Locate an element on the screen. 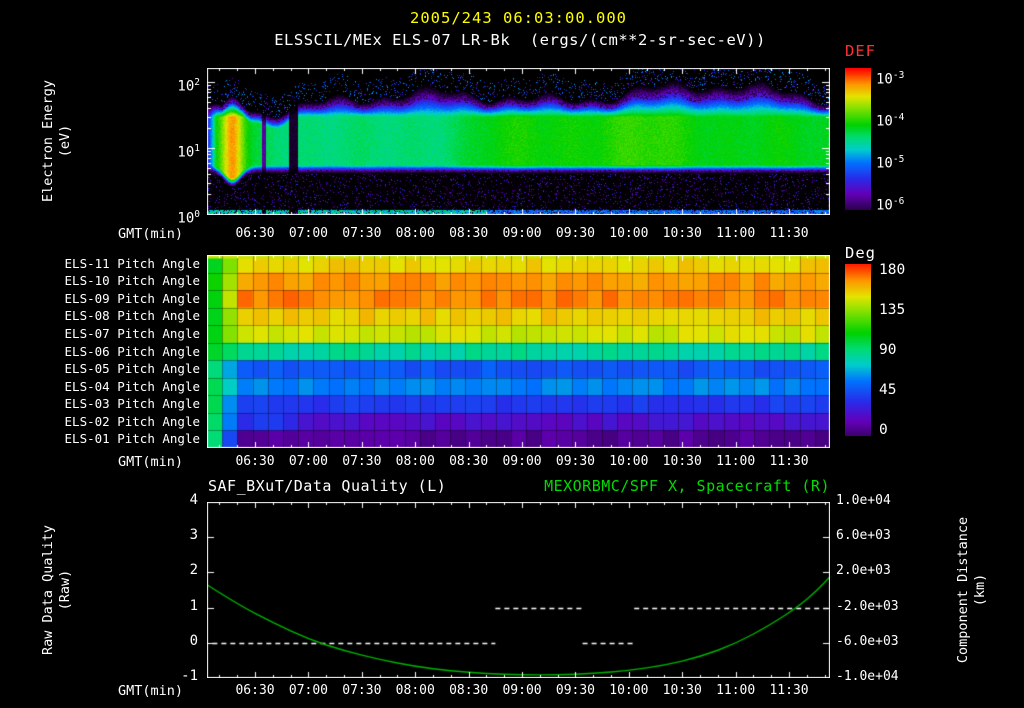 The image size is (1024, 708). component-distance-axis-label: Component Distance (km) is located at coordinates (972, 590).